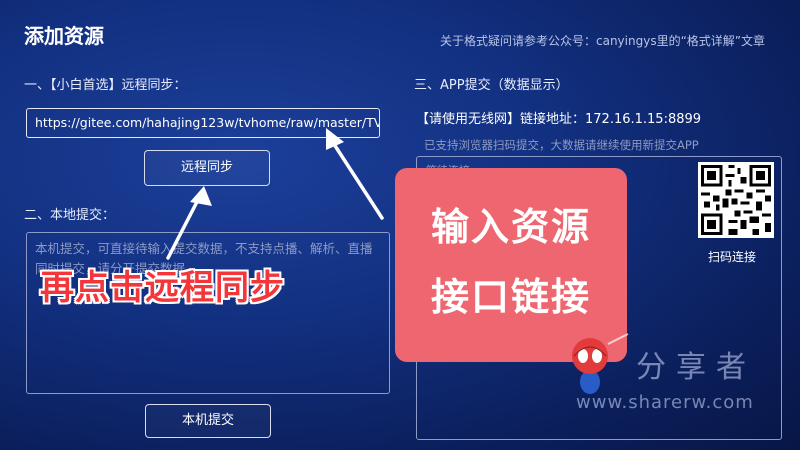  What do you see at coordinates (201, 196) in the screenshot?
I see `arrow-head-sync` at bounding box center [201, 196].